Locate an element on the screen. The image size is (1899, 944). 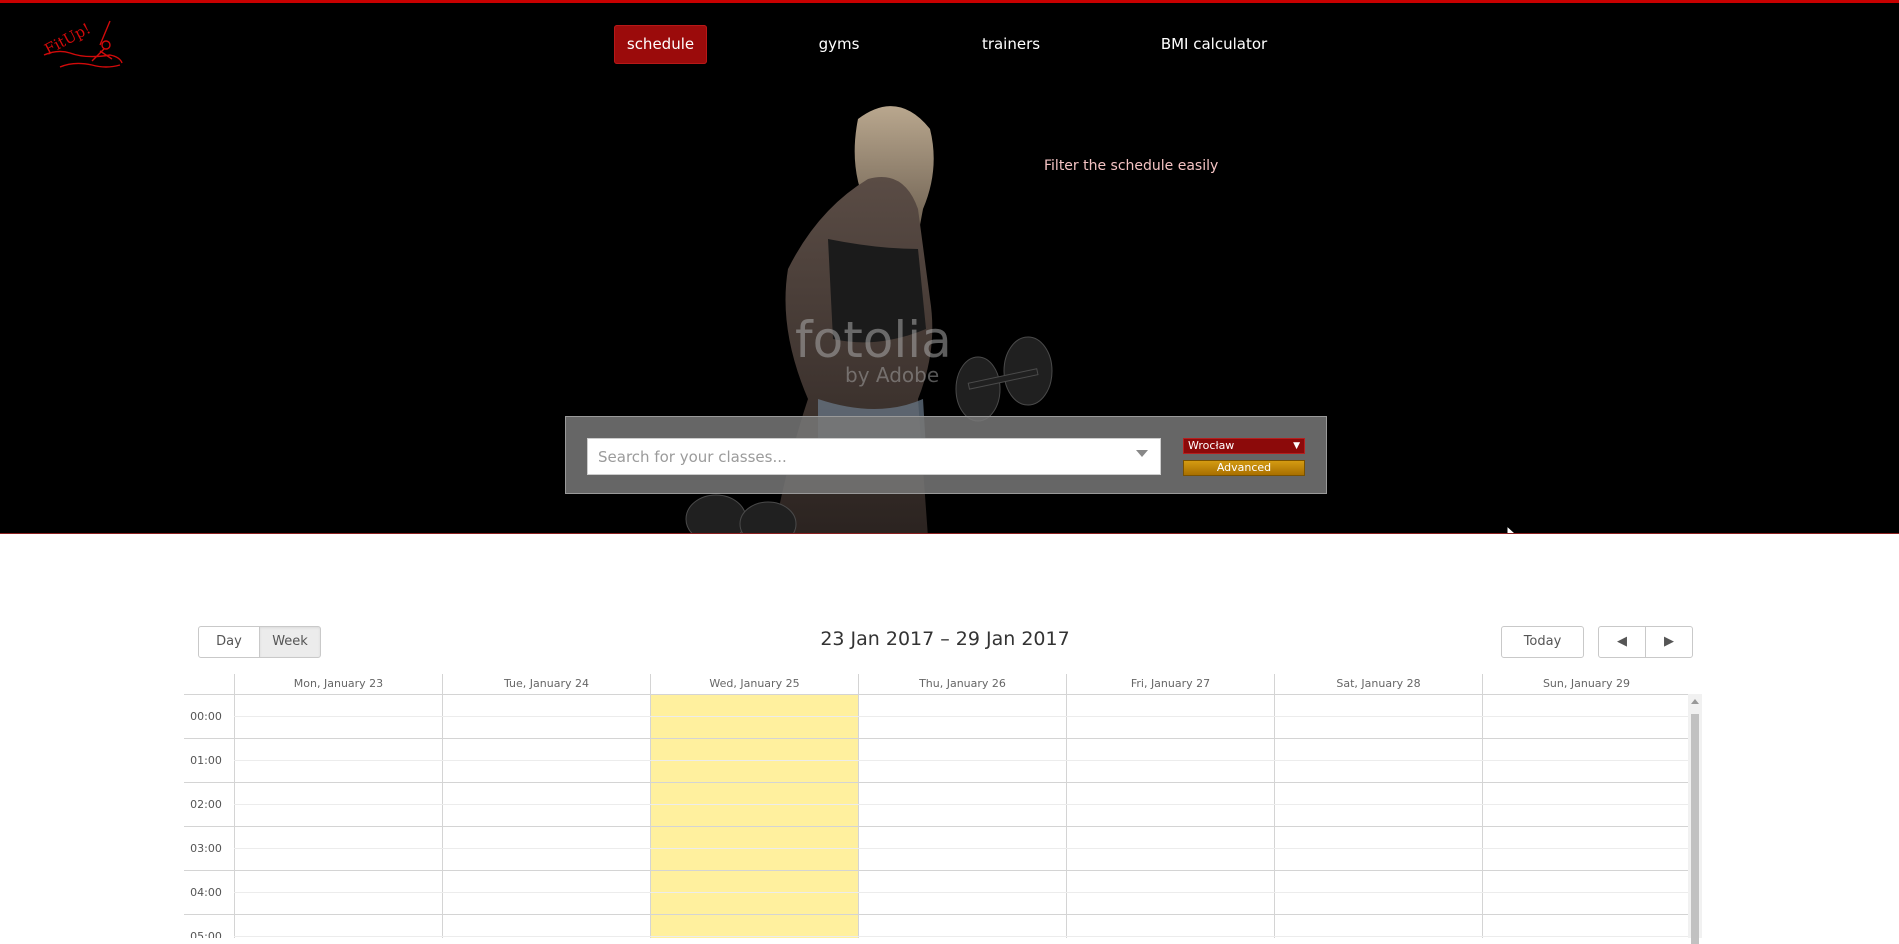
scrollbar-thumb is located at coordinates (1695, 829).